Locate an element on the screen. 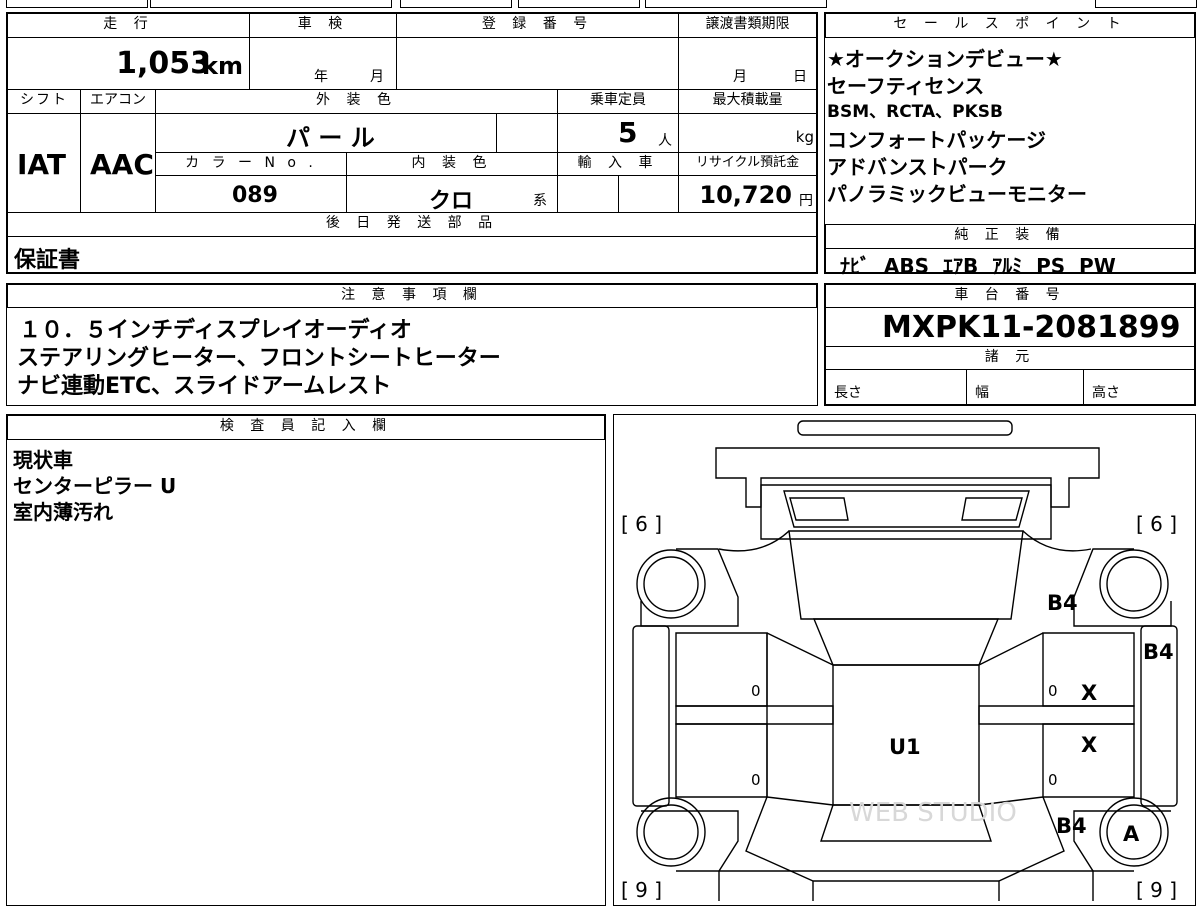  transfer-month-label: 月 is located at coordinates (740, 77).